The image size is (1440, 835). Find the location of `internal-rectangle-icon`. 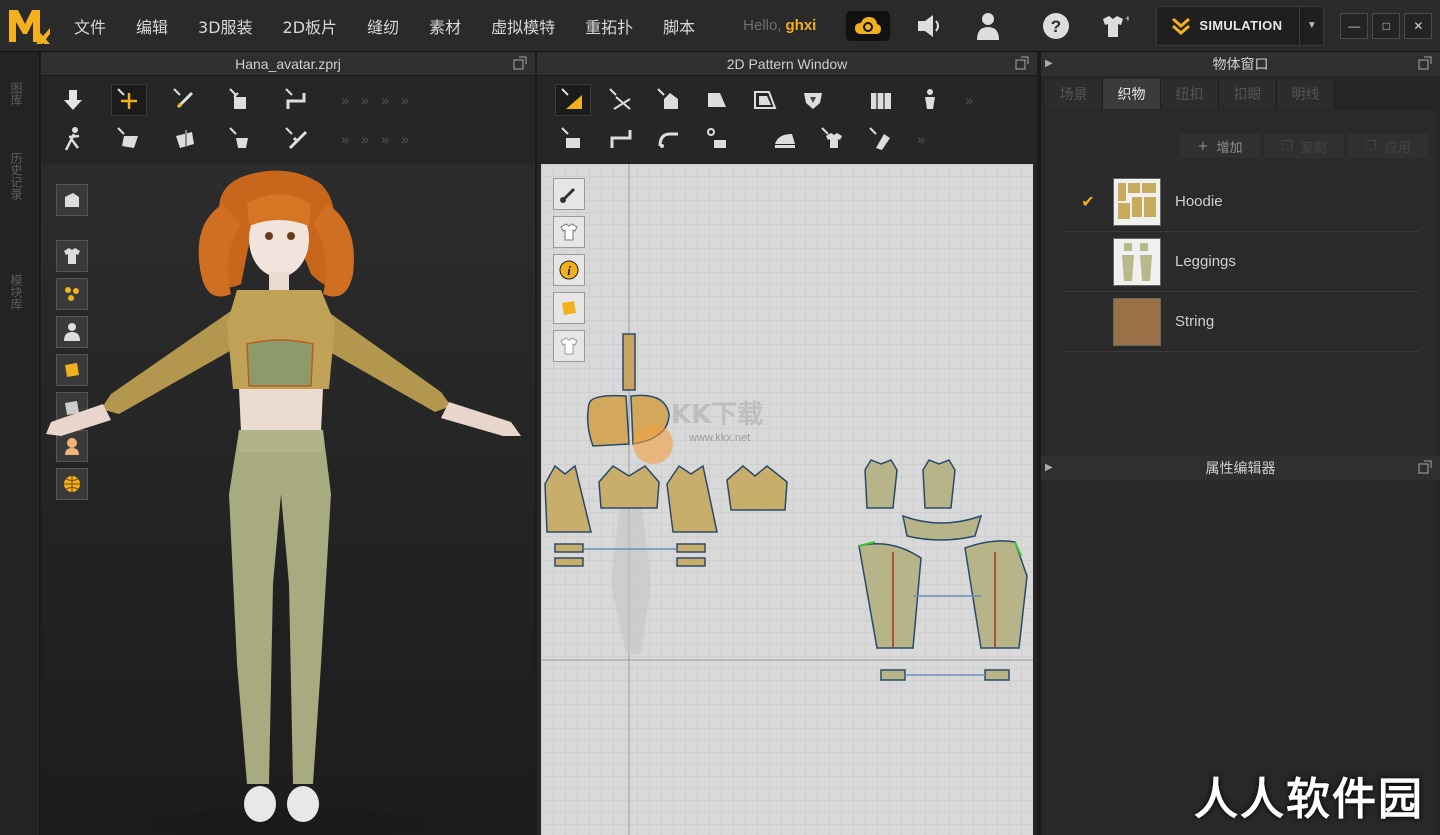

internal-rectangle-icon is located at coordinates (765, 100).